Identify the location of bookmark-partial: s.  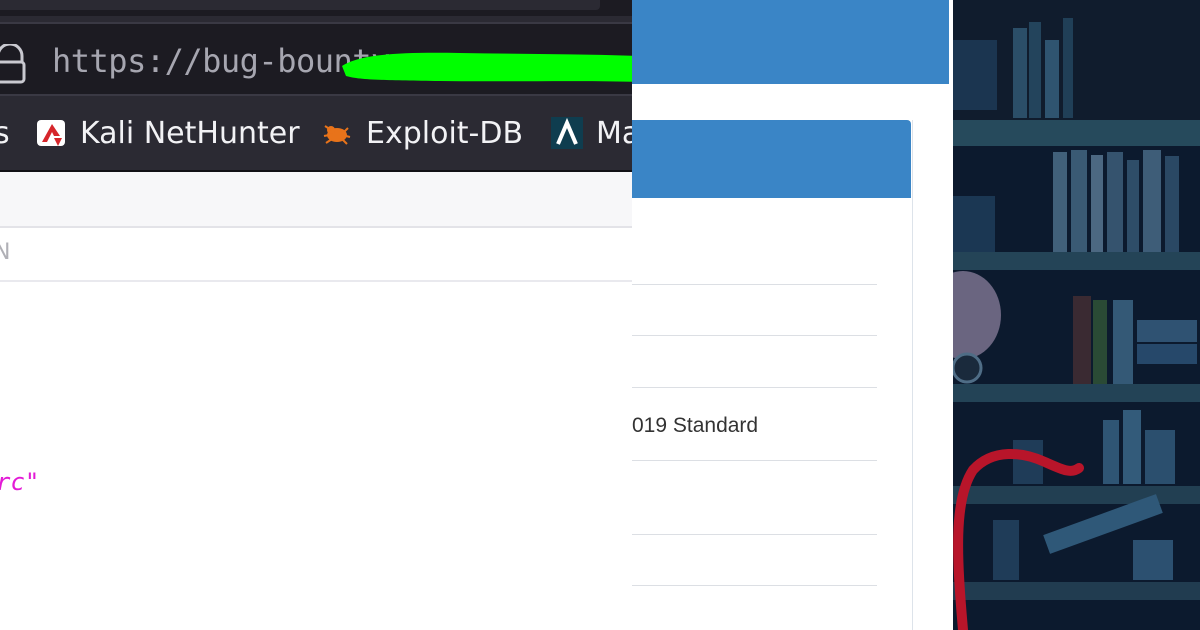
(5, 133).